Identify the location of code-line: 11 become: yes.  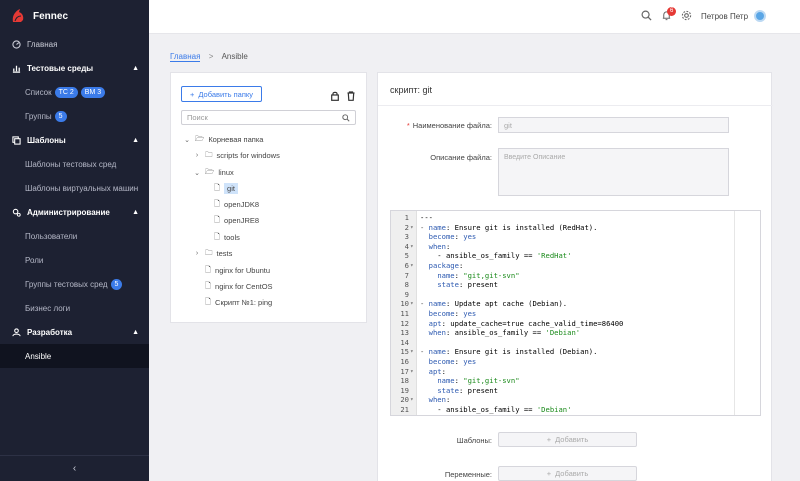
(575, 314).